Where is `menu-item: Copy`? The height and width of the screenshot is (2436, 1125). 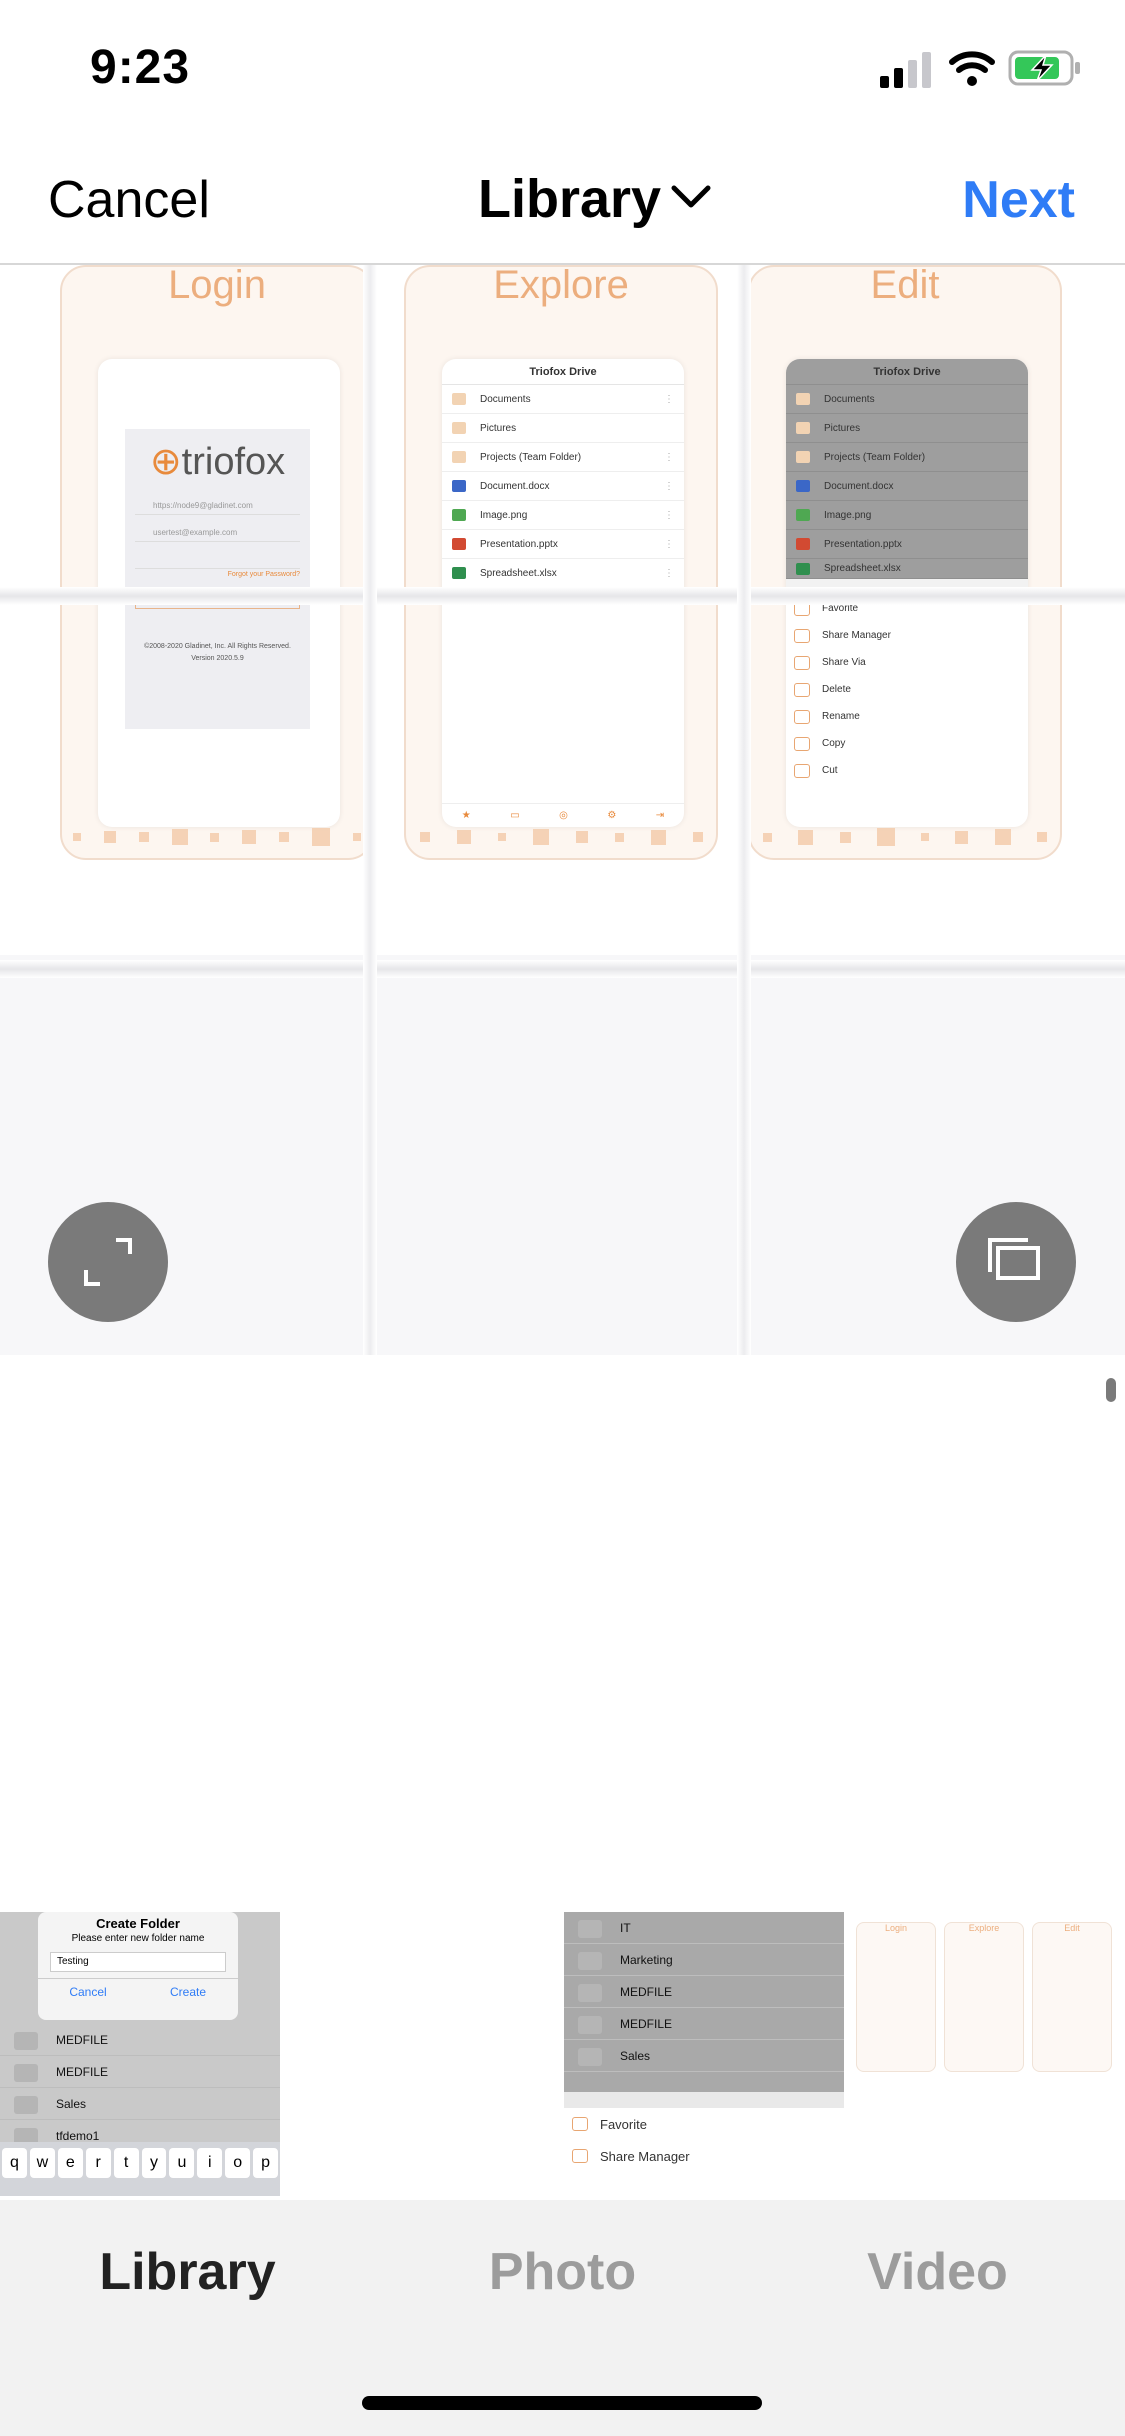
menu-item: Copy is located at coordinates (907, 743).